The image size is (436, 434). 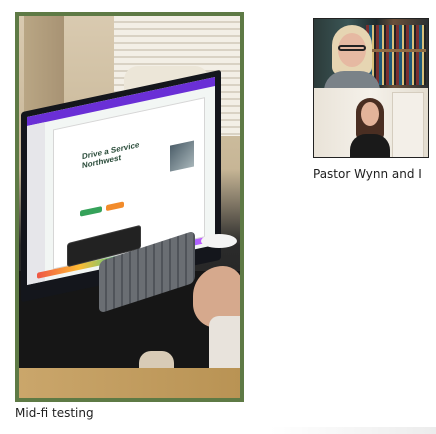 What do you see at coordinates (91, 211) in the screenshot?
I see `slide-primary-button` at bounding box center [91, 211].